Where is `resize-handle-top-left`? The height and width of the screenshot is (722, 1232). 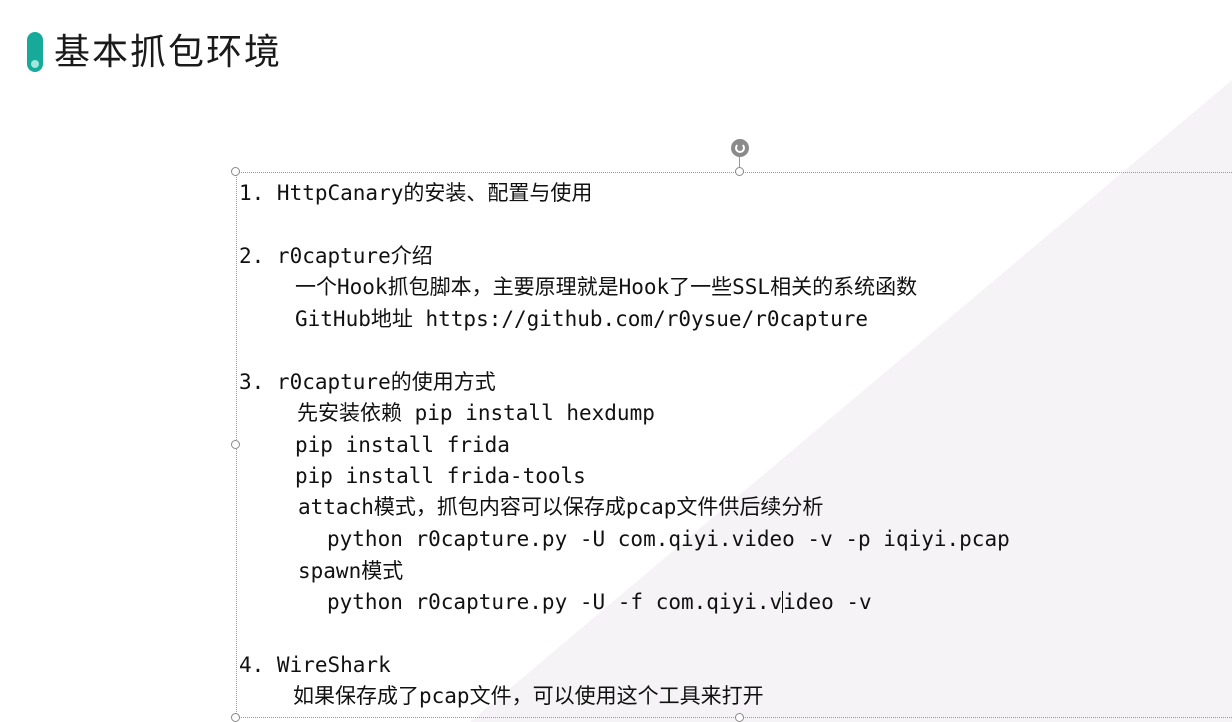 resize-handle-top-left is located at coordinates (235, 171).